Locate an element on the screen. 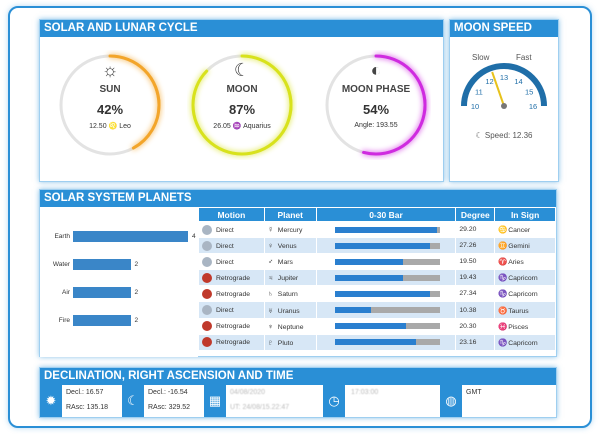 The width and height of the screenshot is (600, 434). planet-name: Neptune is located at coordinates (290, 327).